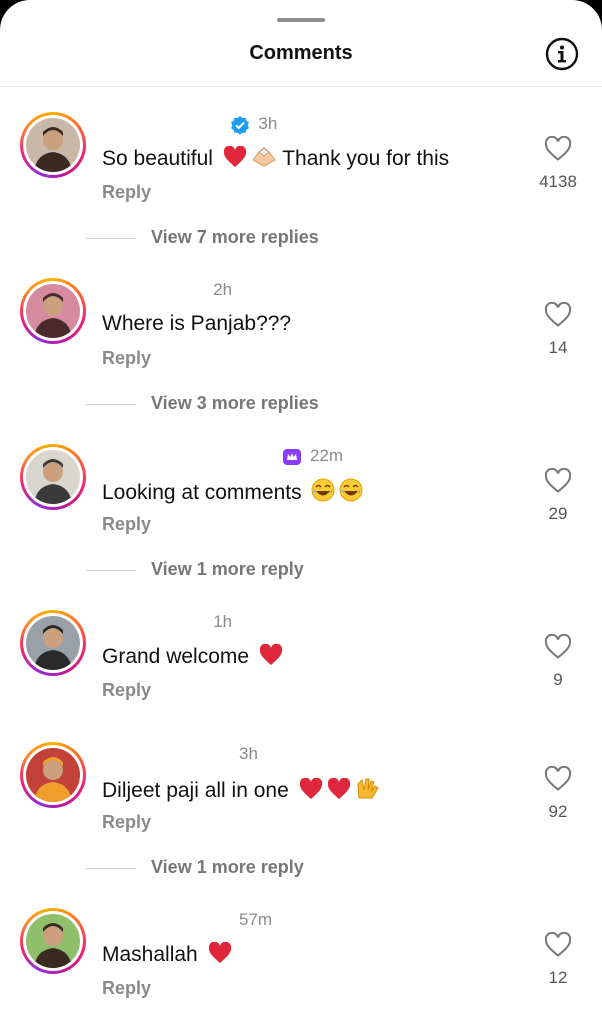  Describe the element at coordinates (235, 237) in the screenshot. I see `view-more-replies-label: View 7 more replies` at that location.